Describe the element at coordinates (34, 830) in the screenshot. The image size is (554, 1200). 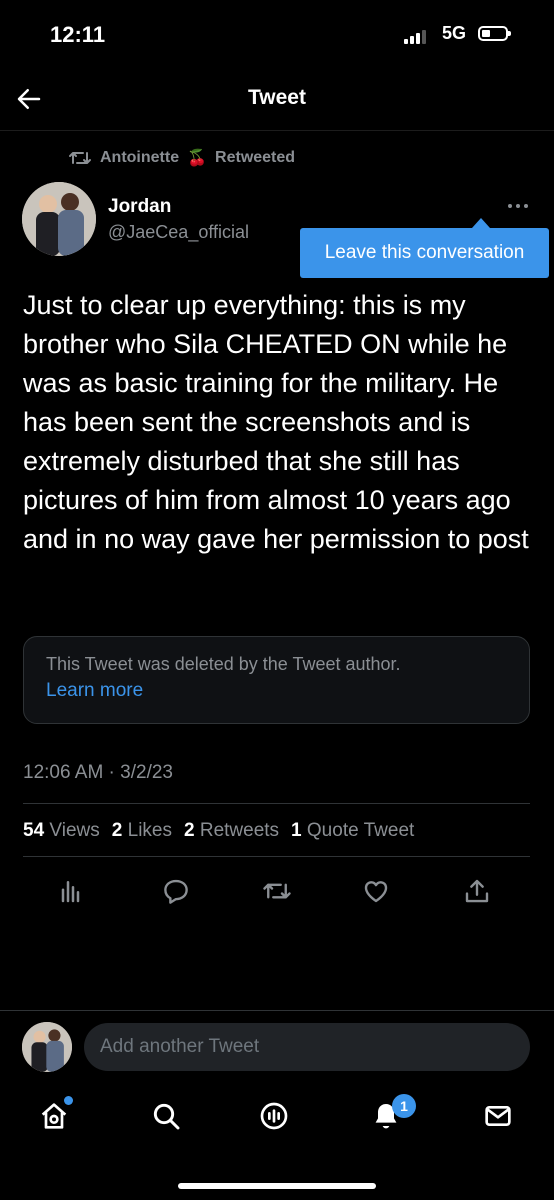
I see `views-count: 54` at that location.